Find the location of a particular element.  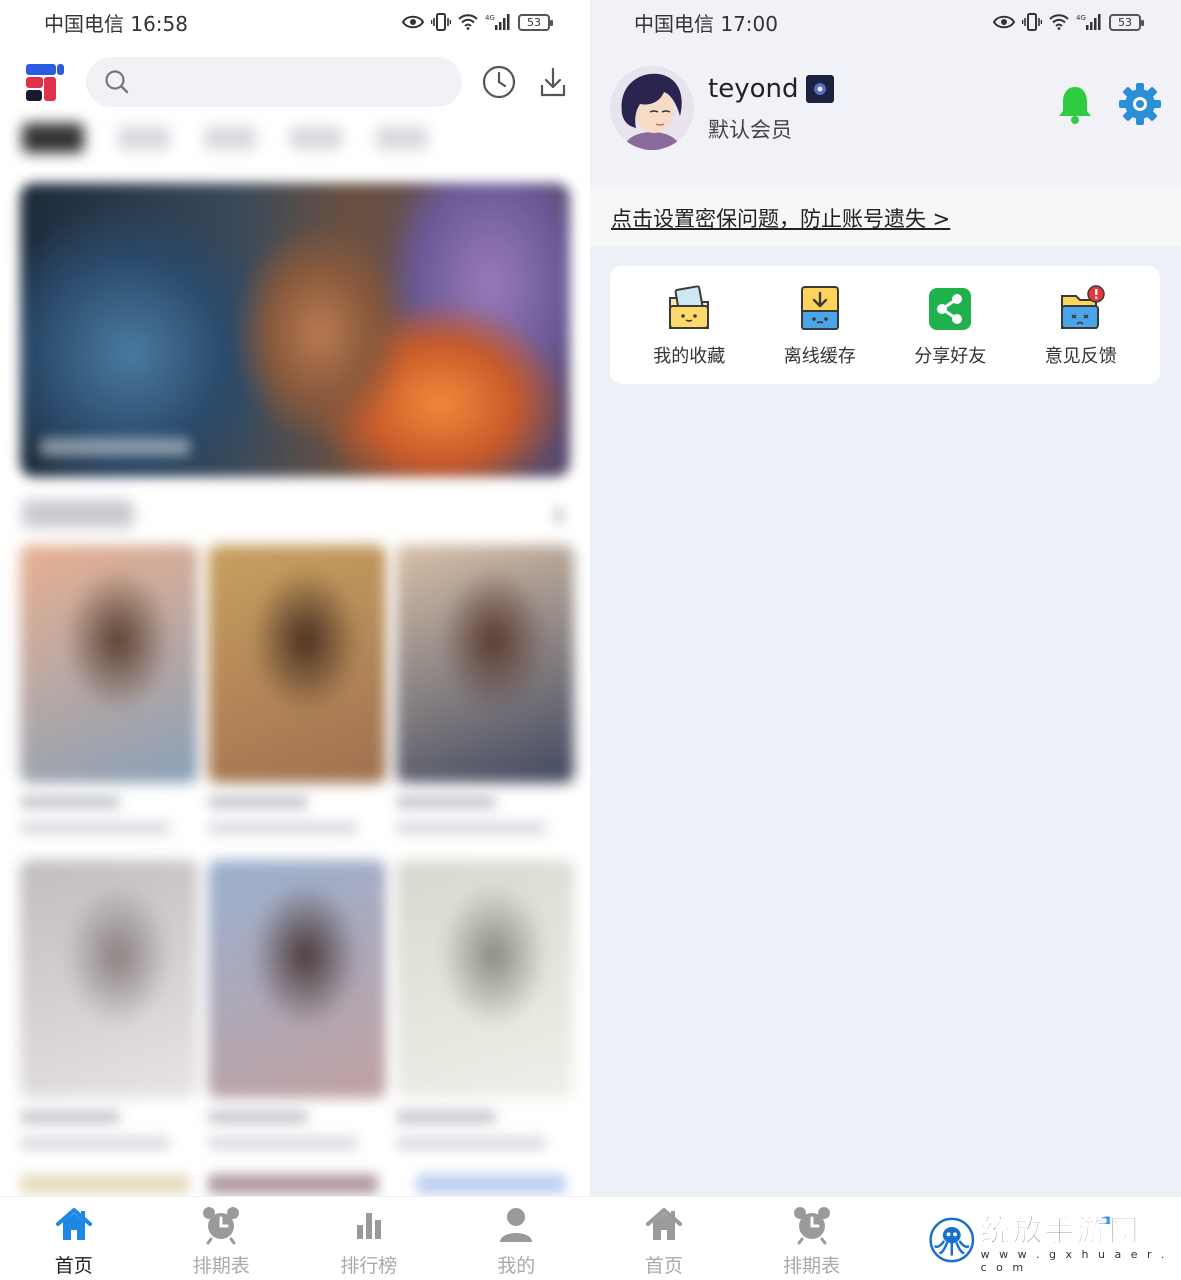

bell-icon is located at coordinates (1075, 104).